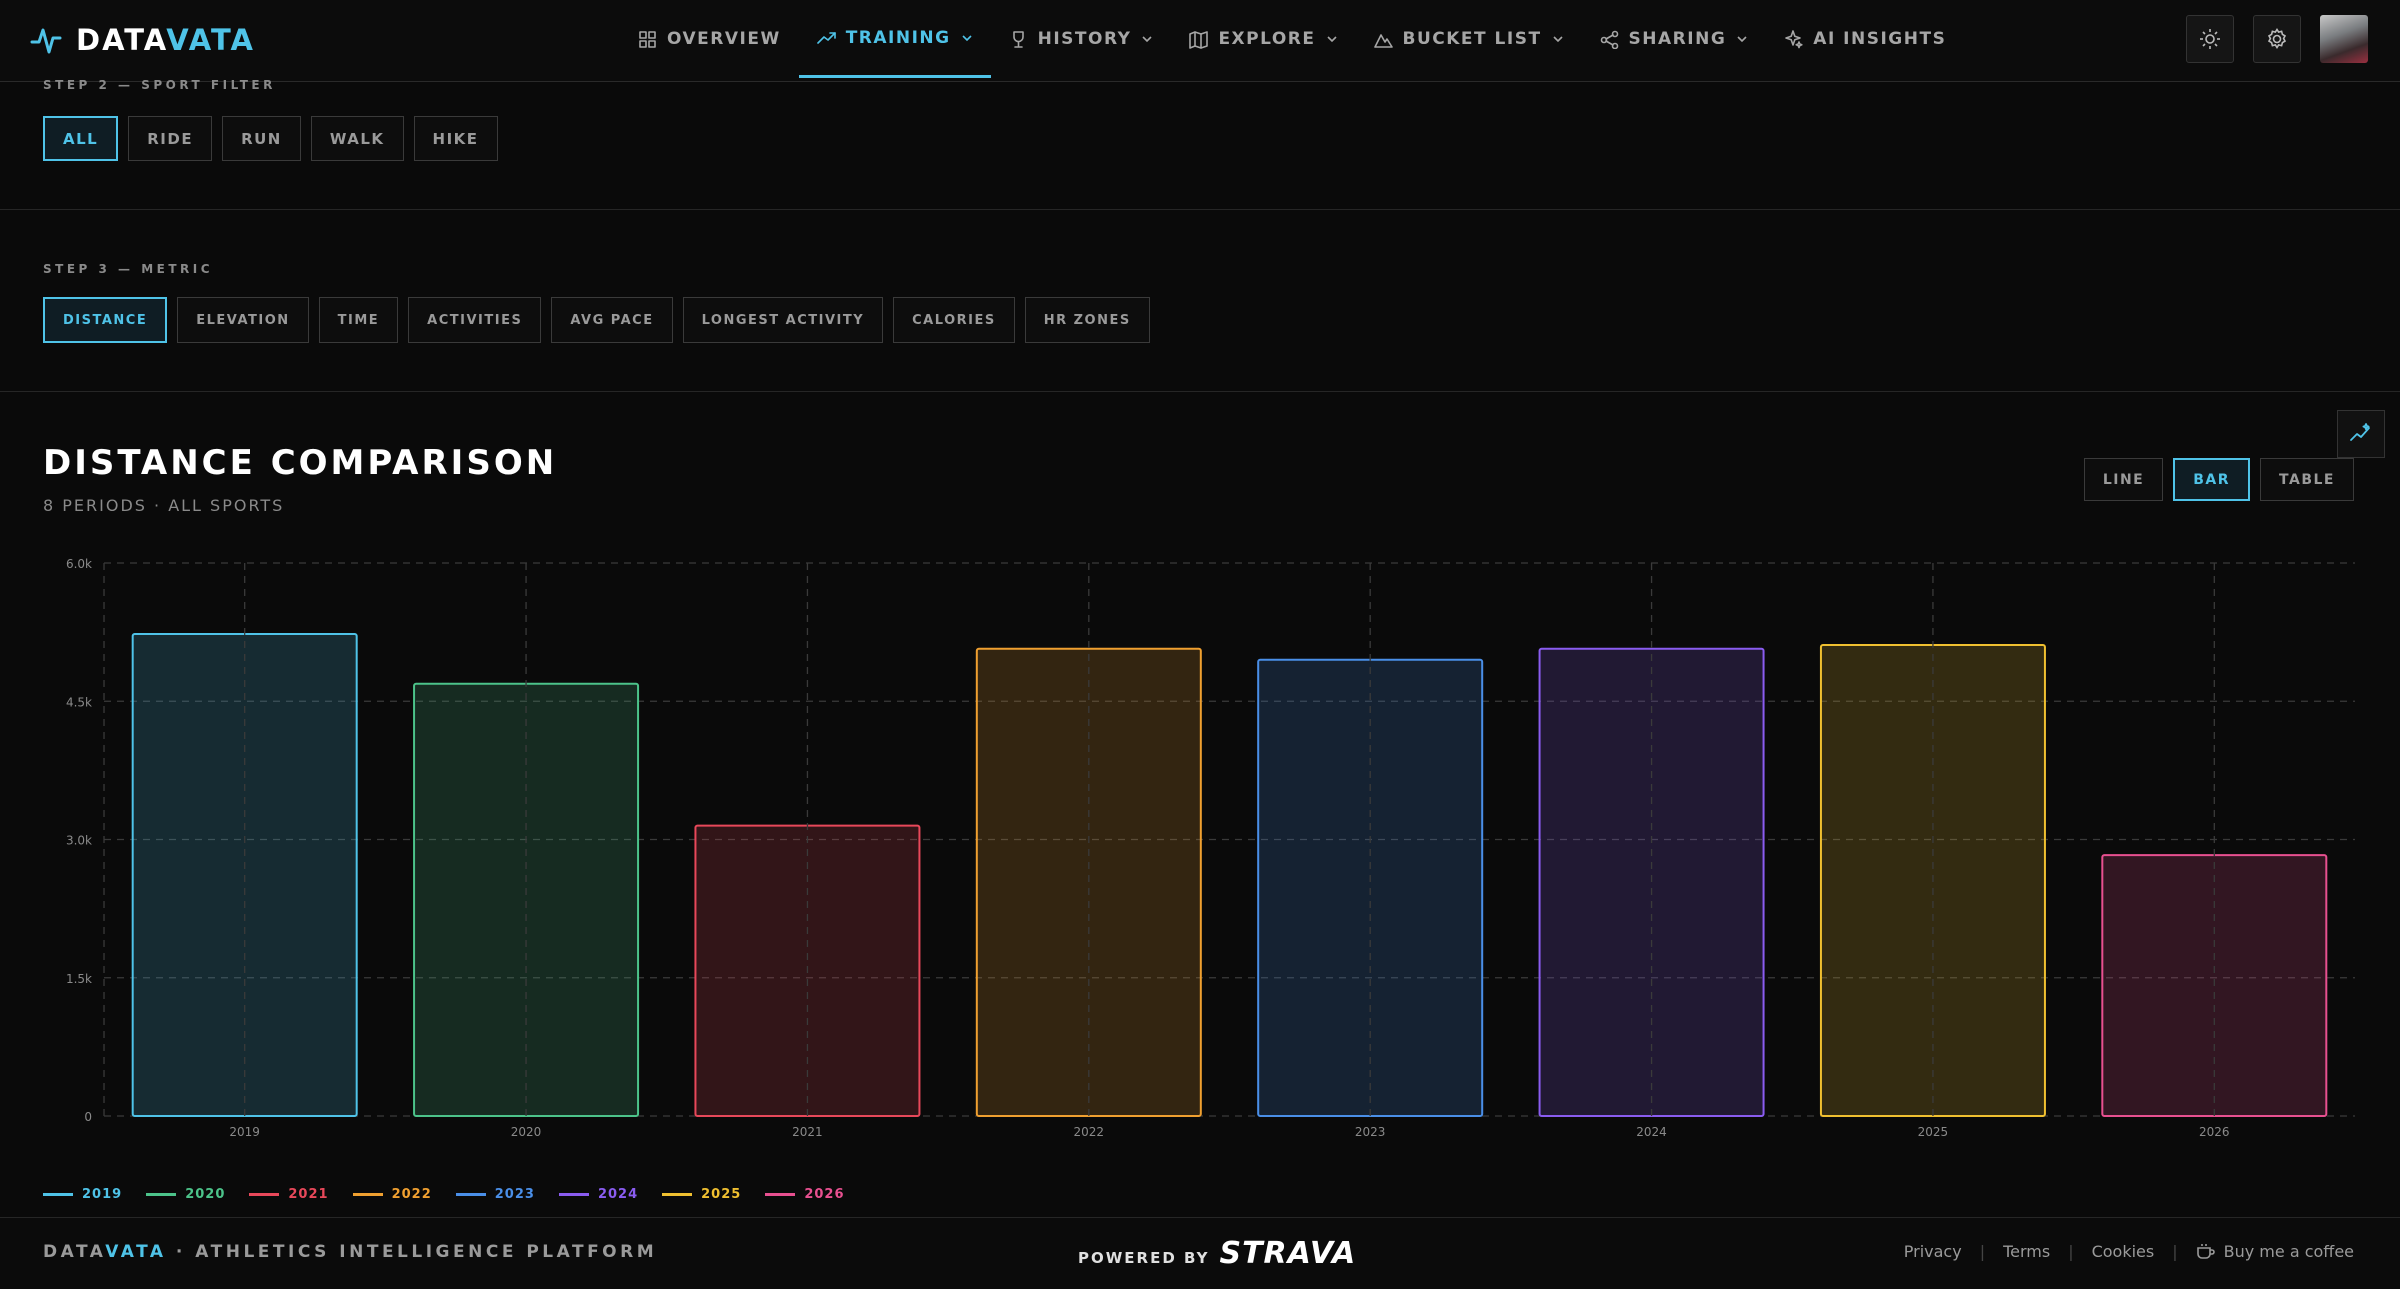 The height and width of the screenshot is (1289, 2400). I want to click on legend-item-2026: 2026, so click(804, 1194).